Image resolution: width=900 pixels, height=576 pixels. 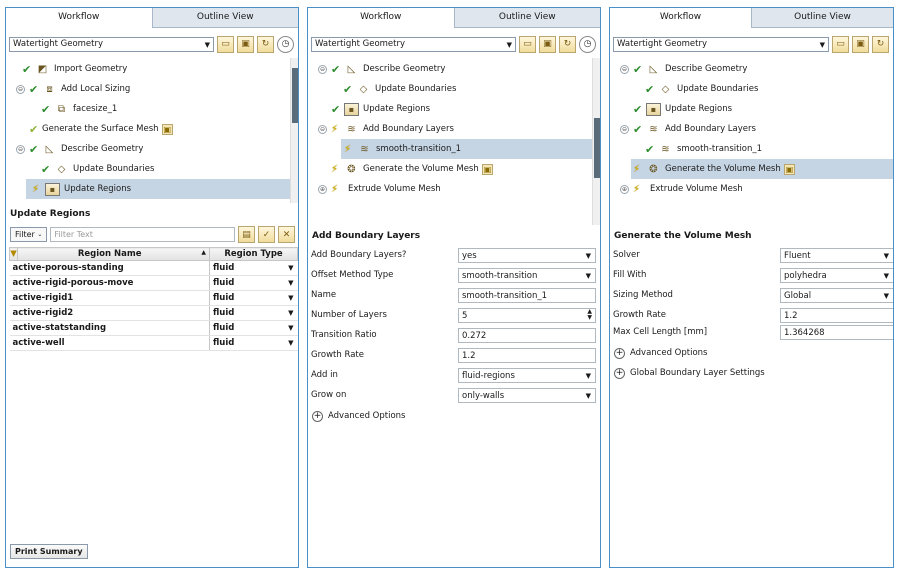 I want to click on tree-item-add-boundary-layers: ⊖ ⚡ ≋ Add Boundary Layers, so click(x=454, y=129).